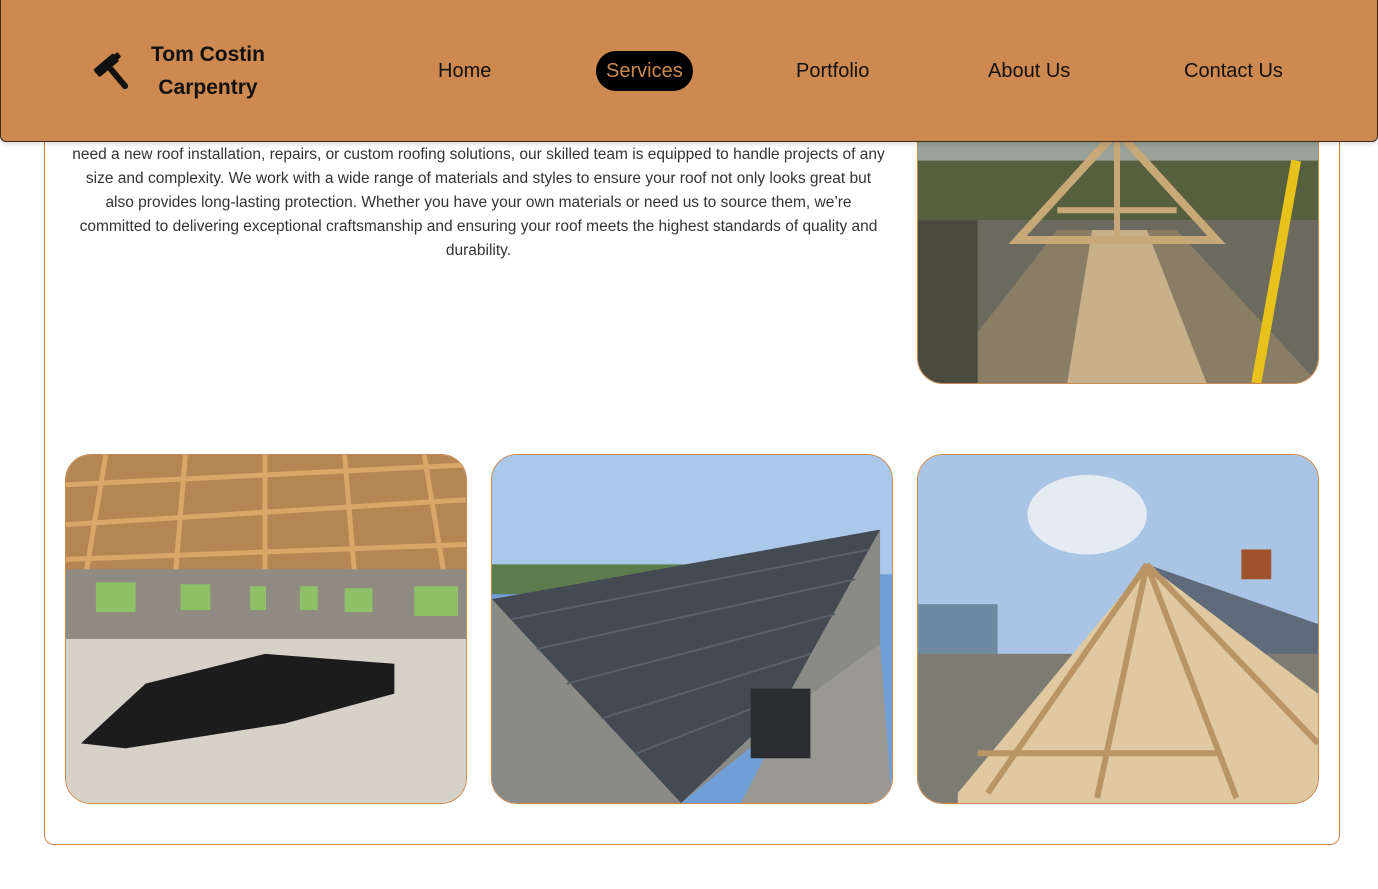  Describe the element at coordinates (1118, 629) in the screenshot. I see `hip-roof-frame-photo` at that location.